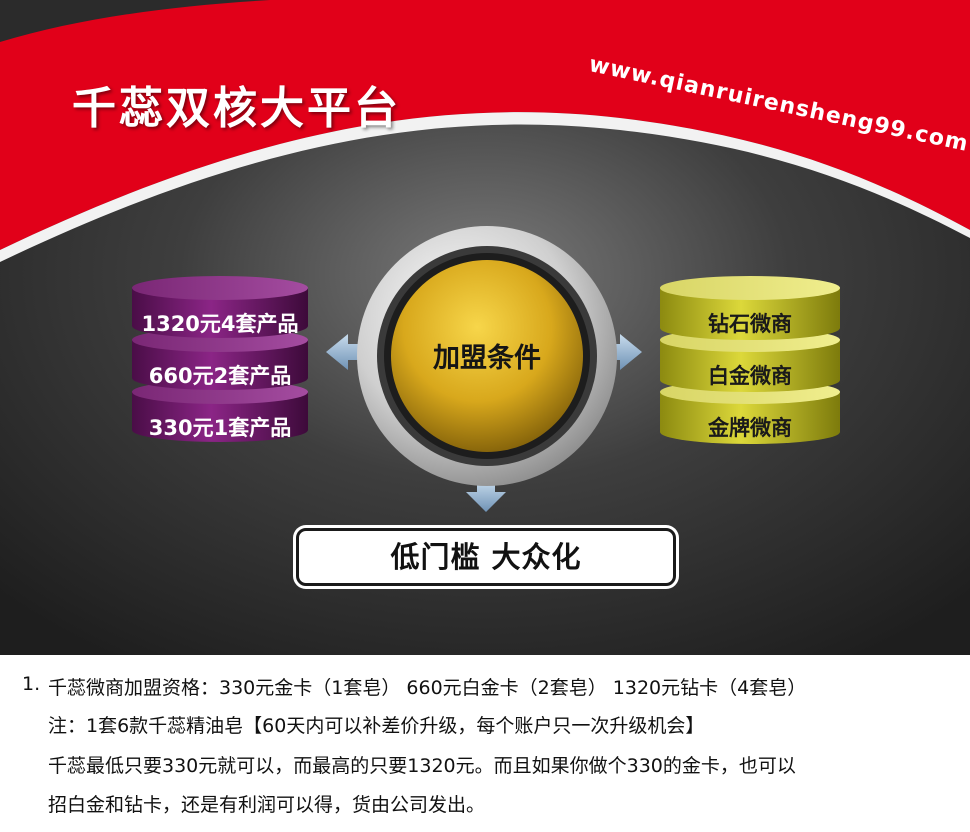 The height and width of the screenshot is (832, 970). What do you see at coordinates (267, 805) in the screenshot?
I see `note-line-4: 招白金和钻卡，还是有利润可以得，货由公司发出。` at bounding box center [267, 805].